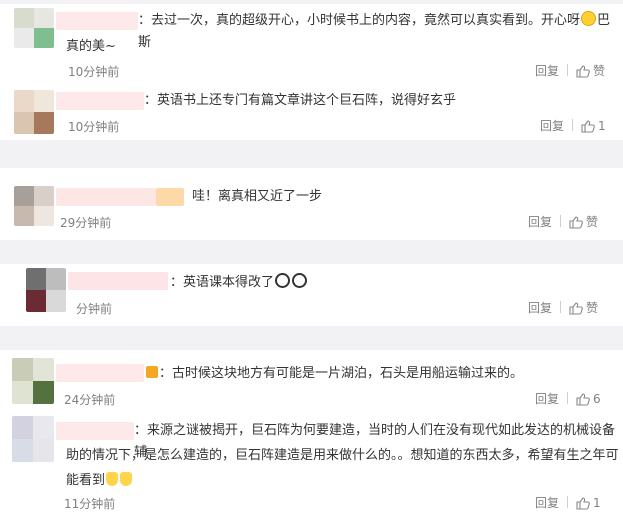 The height and width of the screenshot is (521, 623). What do you see at coordinates (152, 372) in the screenshot?
I see `badge-icon` at bounding box center [152, 372].